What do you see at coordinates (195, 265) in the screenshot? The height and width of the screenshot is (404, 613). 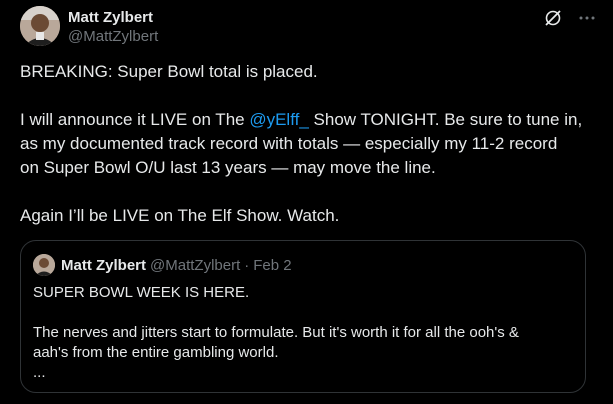 I see `quoted-handle: @MattZylbert` at bounding box center [195, 265].